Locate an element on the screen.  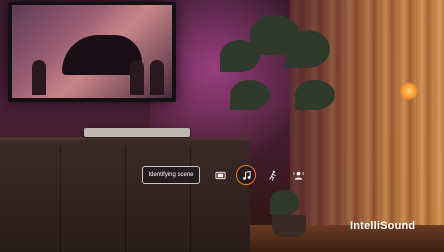
movie-mode-button is located at coordinates (220, 175).